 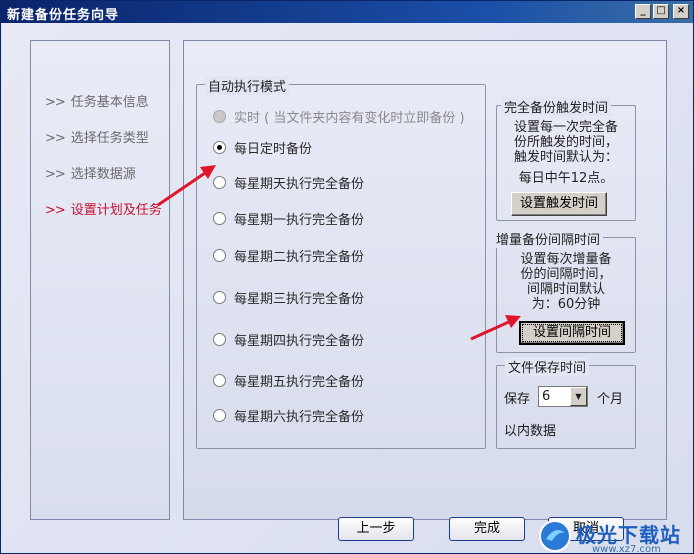 I want to click on desc-line: 每日中午12点。, so click(x=566, y=178).